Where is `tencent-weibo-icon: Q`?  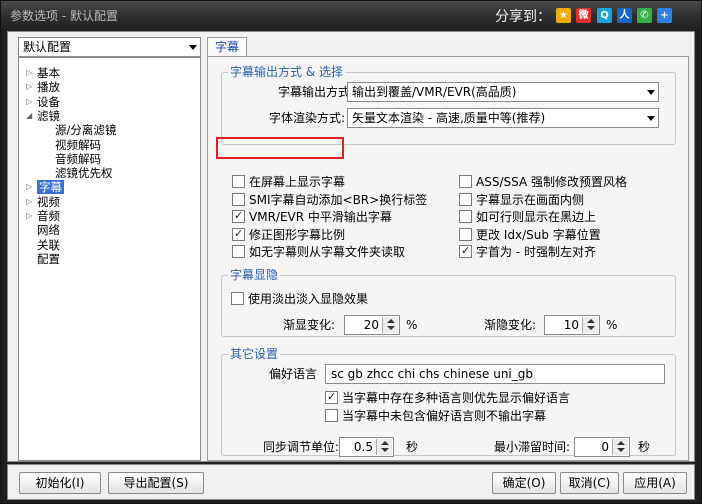
tencent-weibo-icon: Q is located at coordinates (604, 15).